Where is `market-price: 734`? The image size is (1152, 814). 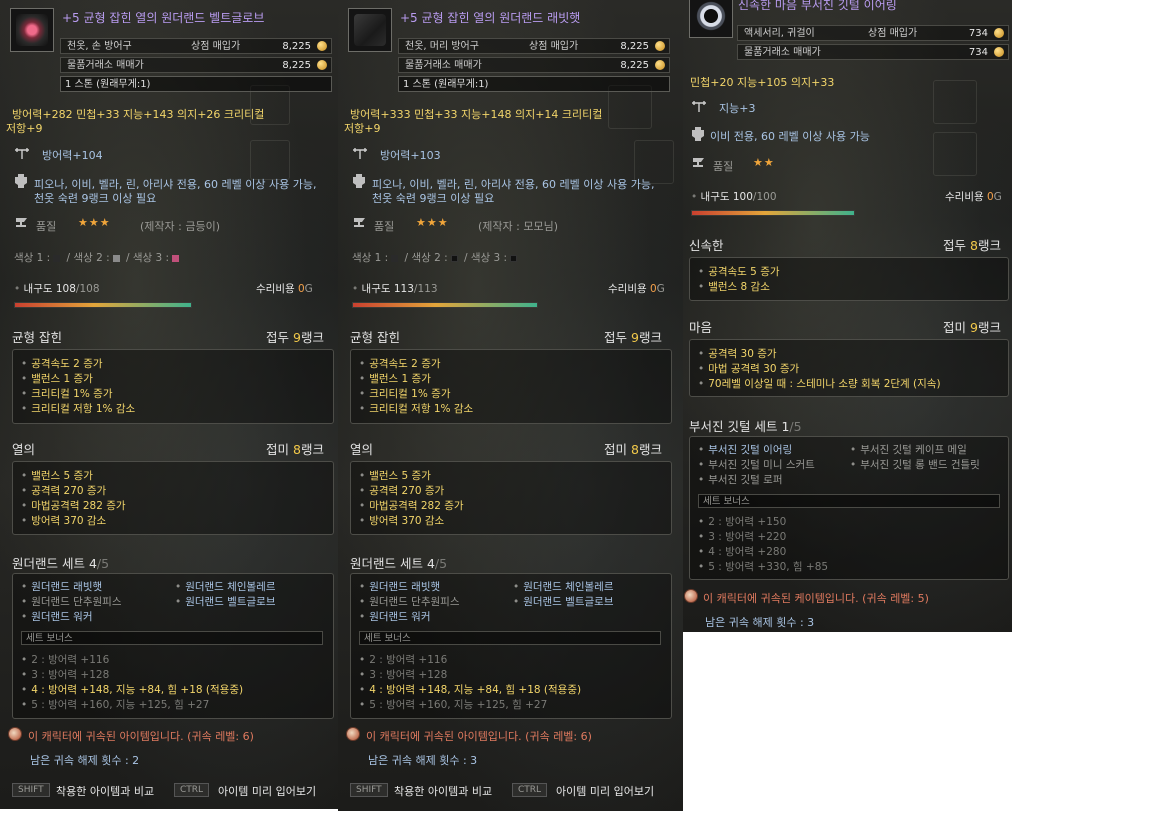 market-price: 734 is located at coordinates (978, 52).